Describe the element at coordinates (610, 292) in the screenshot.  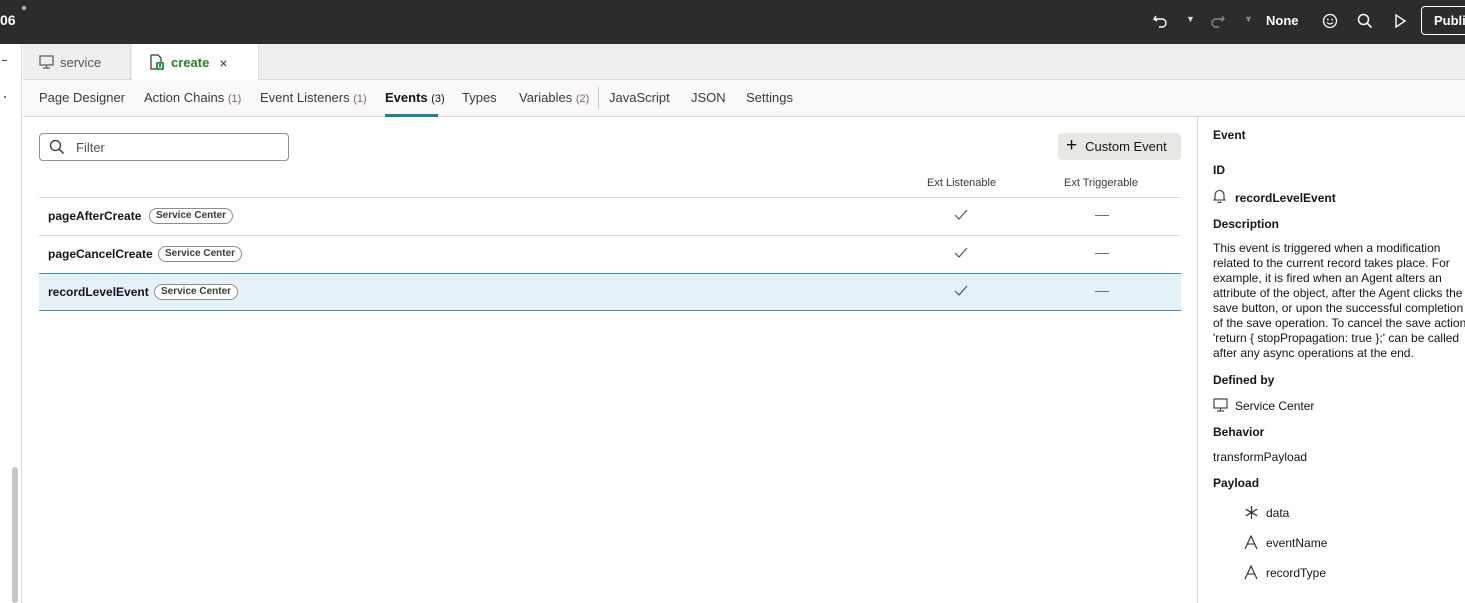
I see `table-row-selected: recordLevelEvent Service Center` at that location.